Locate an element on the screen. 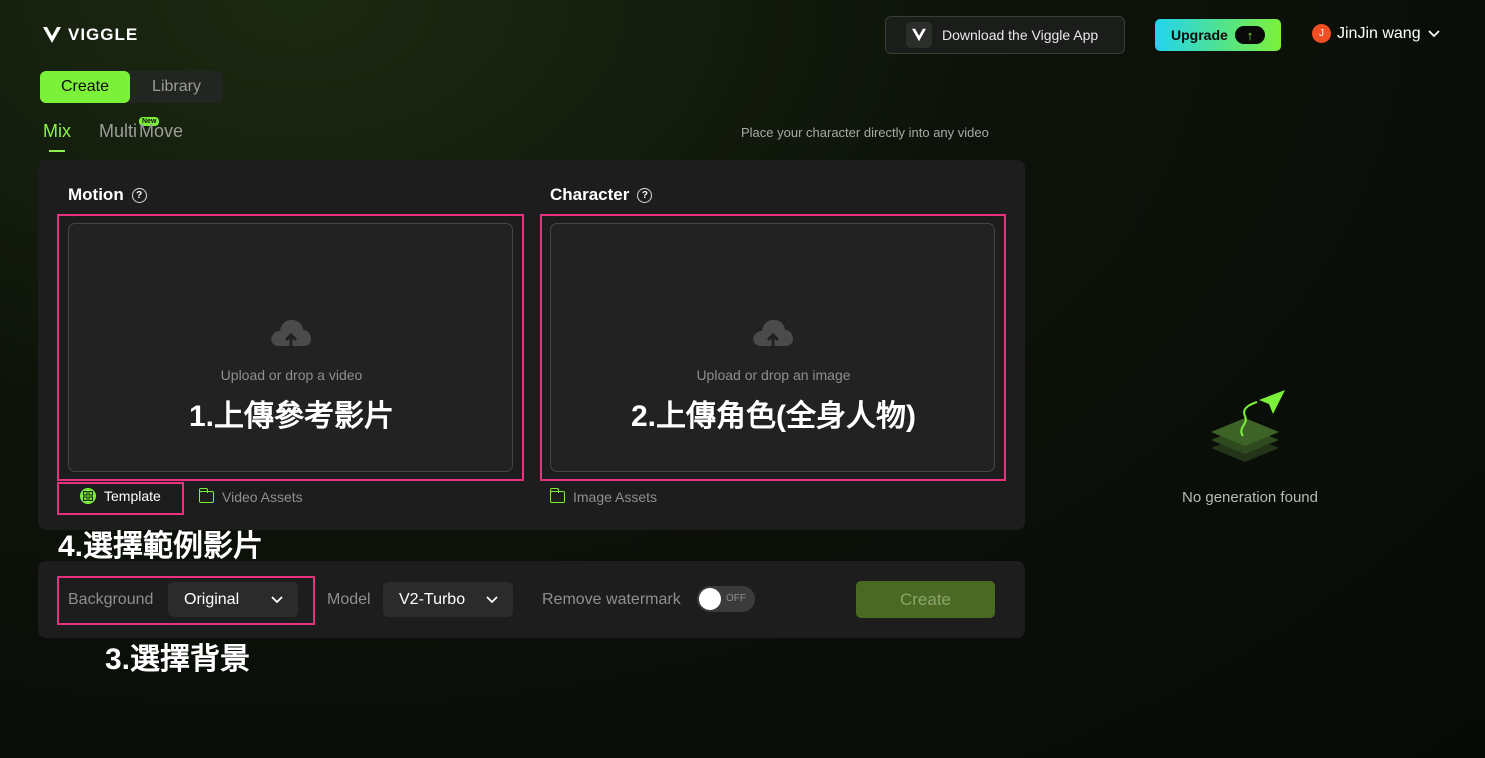 This screenshot has width=1485, height=758. character-title: Character ? is located at coordinates (601, 195).